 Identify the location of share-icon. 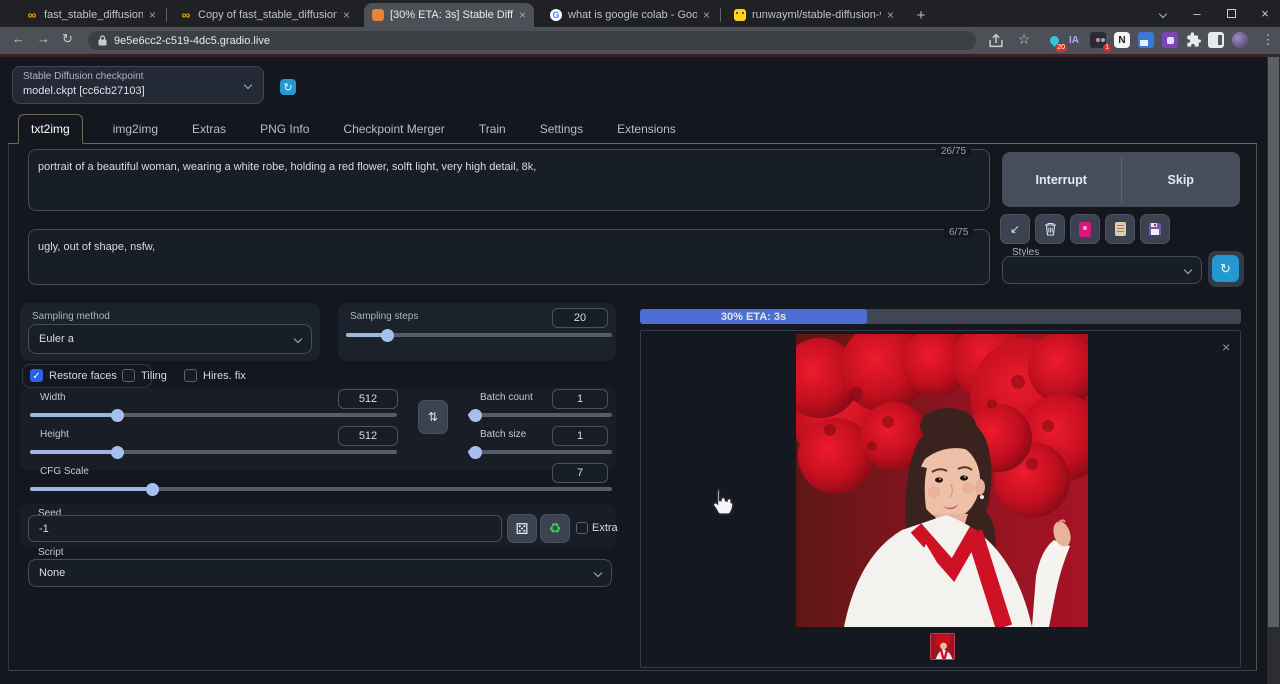
(996, 41).